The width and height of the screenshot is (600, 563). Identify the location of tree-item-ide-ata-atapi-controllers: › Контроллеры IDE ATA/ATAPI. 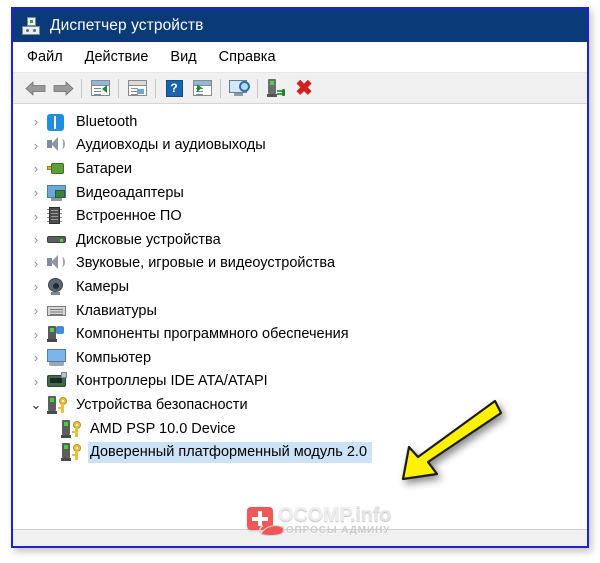
(300, 382).